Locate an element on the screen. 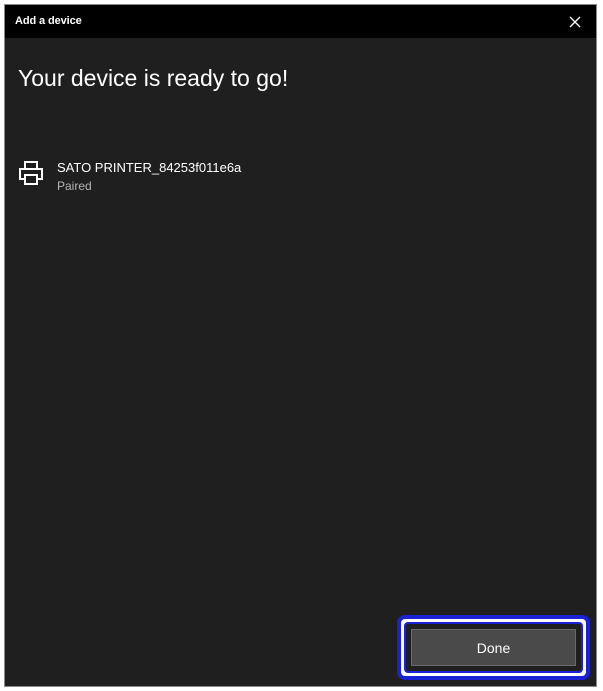  page-heading: Your device is ready to go! is located at coordinates (153, 78).